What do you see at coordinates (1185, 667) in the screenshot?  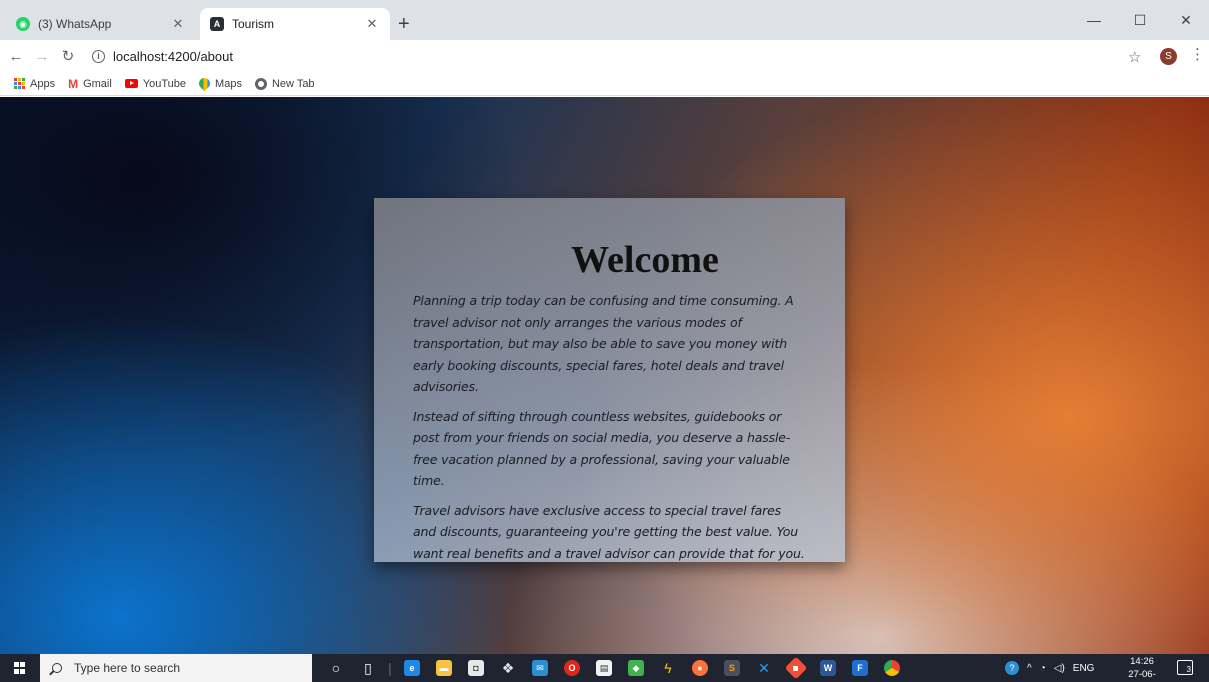 I see `notification-center-icon: 3` at bounding box center [1185, 667].